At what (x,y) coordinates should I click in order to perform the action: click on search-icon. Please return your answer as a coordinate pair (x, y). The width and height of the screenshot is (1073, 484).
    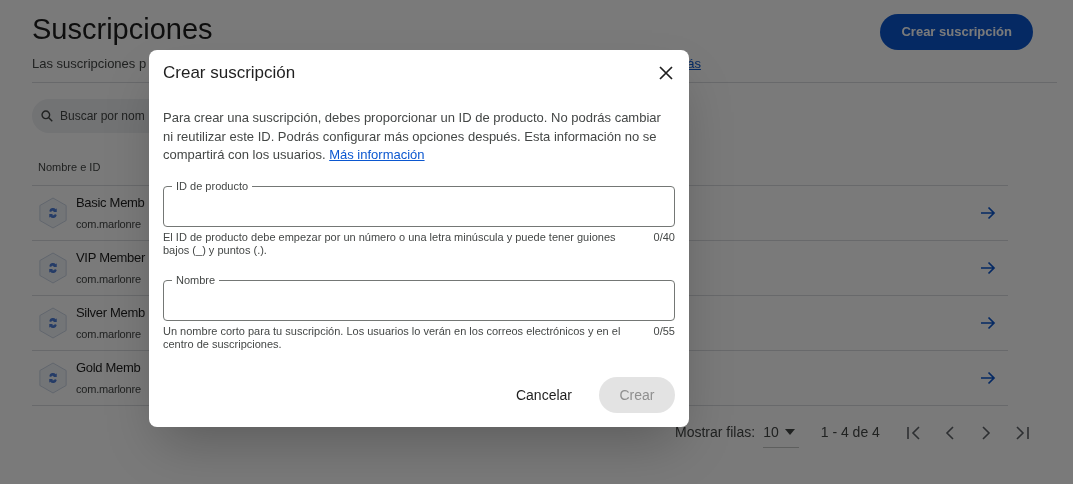
    Looking at the image, I should click on (47, 115).